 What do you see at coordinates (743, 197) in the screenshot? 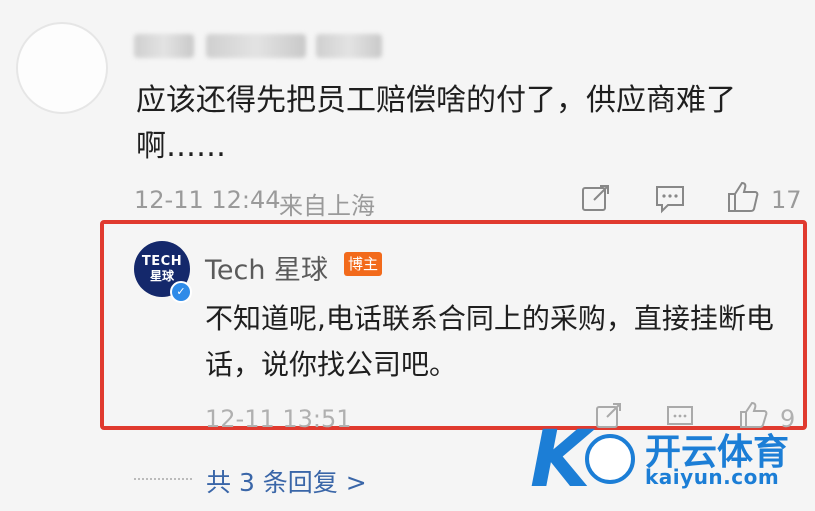
I see `like-icon` at bounding box center [743, 197].